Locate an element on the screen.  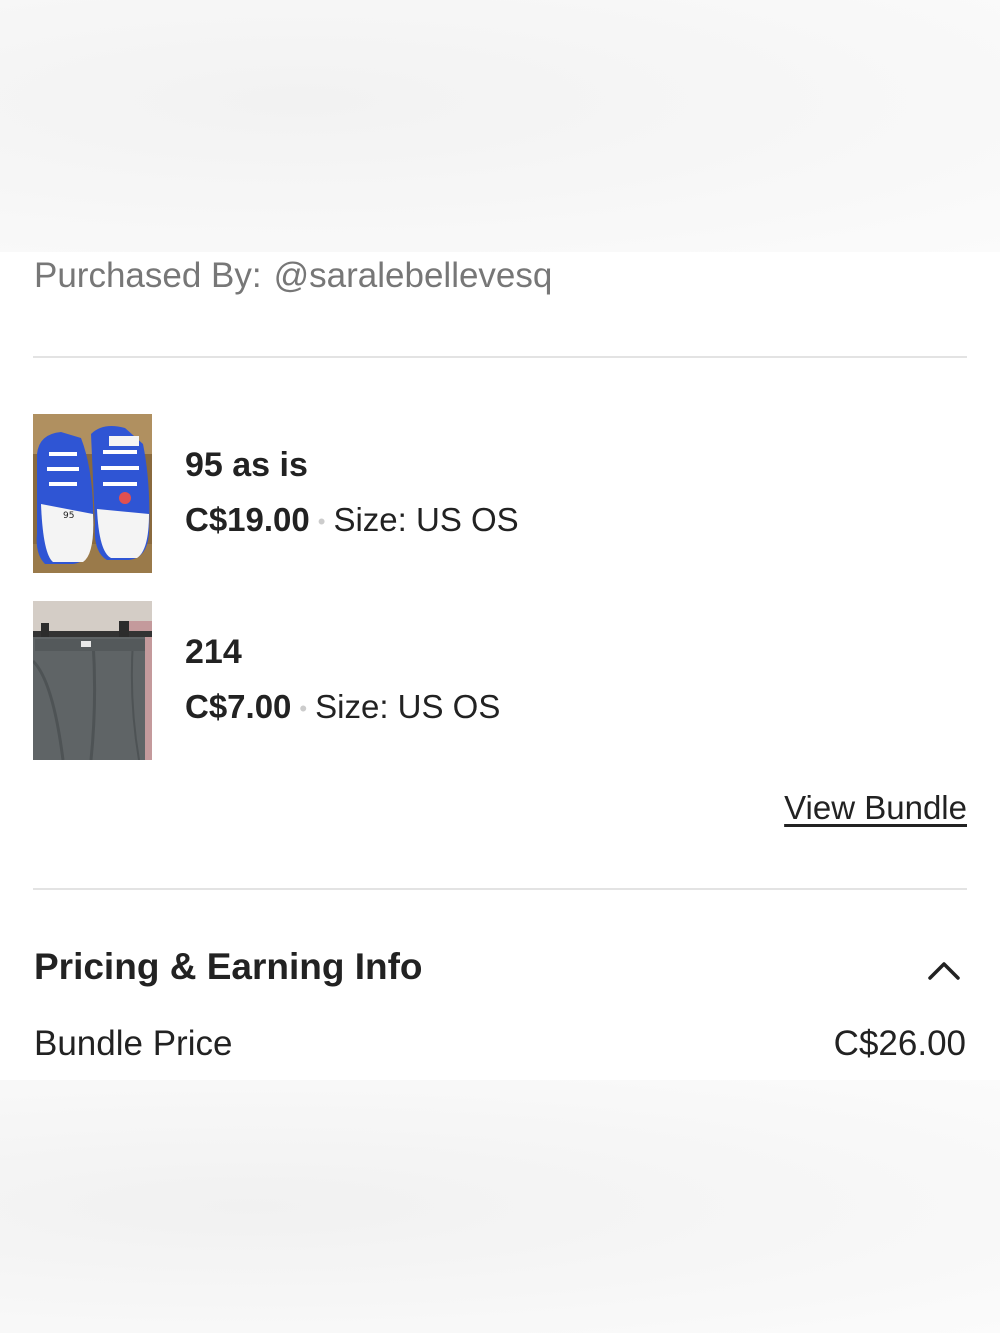
bundle-item: 214 C$7.00 • Size: US OS is located at coordinates (500, 681).